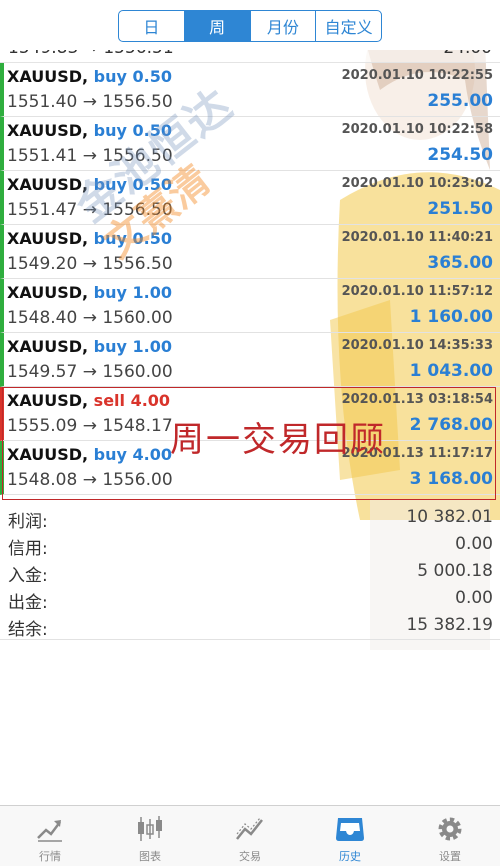  What do you see at coordinates (89, 400) in the screenshot?
I see `trade-symbol: XAUUSD, sell 4.00` at bounding box center [89, 400].